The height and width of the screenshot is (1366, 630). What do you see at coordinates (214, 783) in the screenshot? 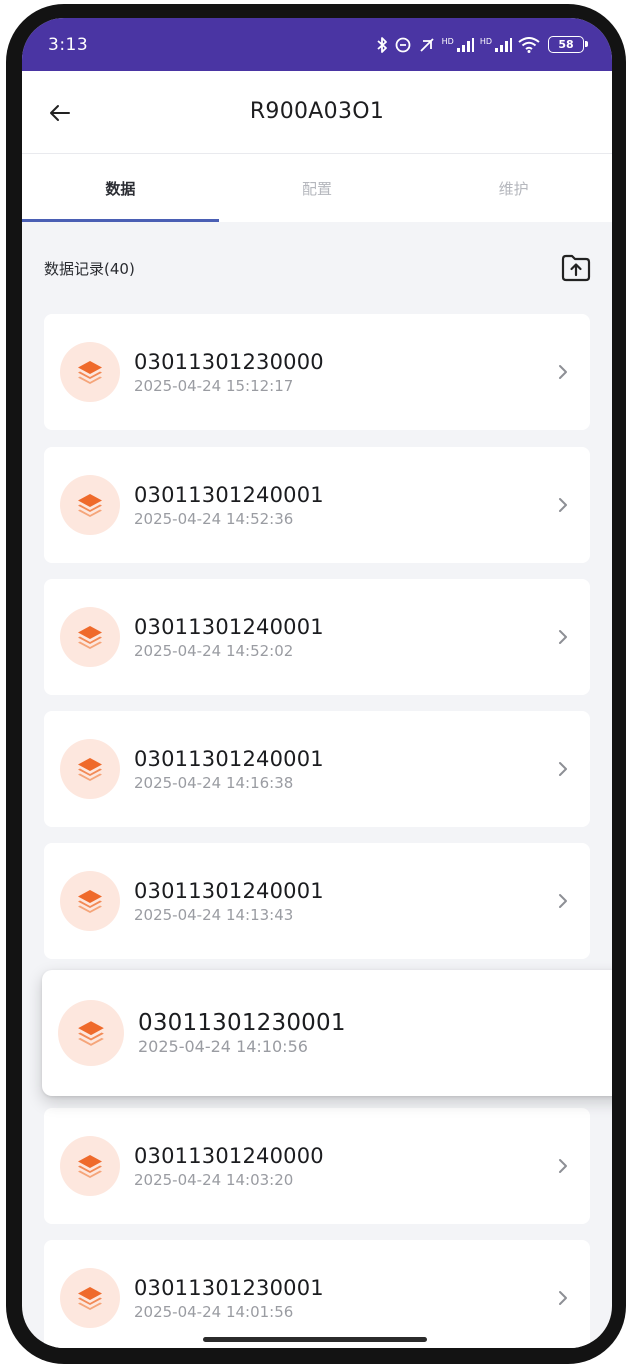
I see `record-time: 2025-04-24 14:16:38` at bounding box center [214, 783].